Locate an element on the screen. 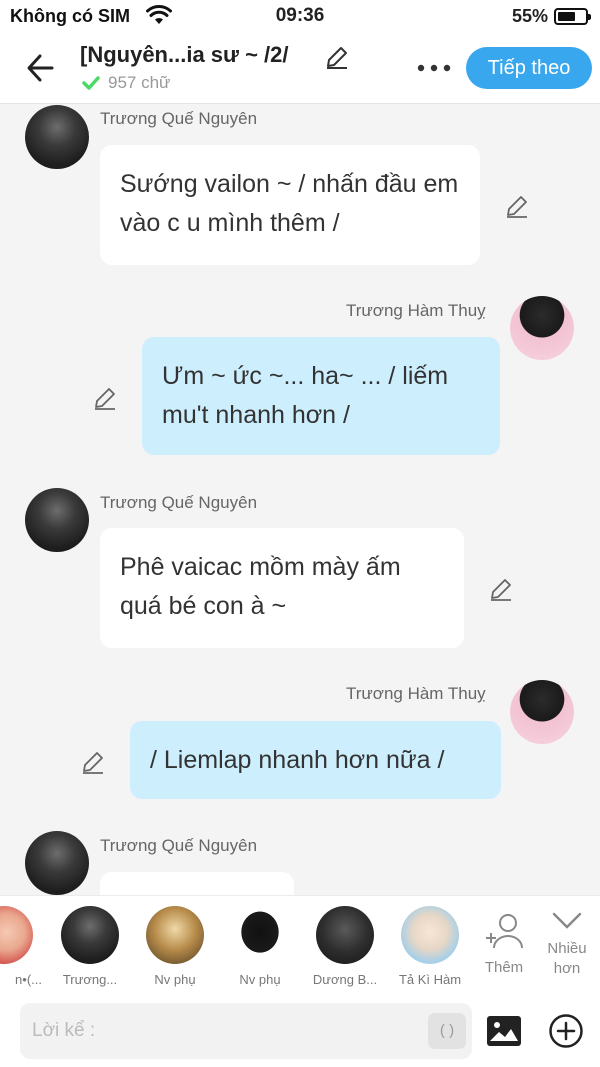 The height and width of the screenshot is (1067, 600). more-characters-button: Nhiều hơn is located at coordinates (567, 943).